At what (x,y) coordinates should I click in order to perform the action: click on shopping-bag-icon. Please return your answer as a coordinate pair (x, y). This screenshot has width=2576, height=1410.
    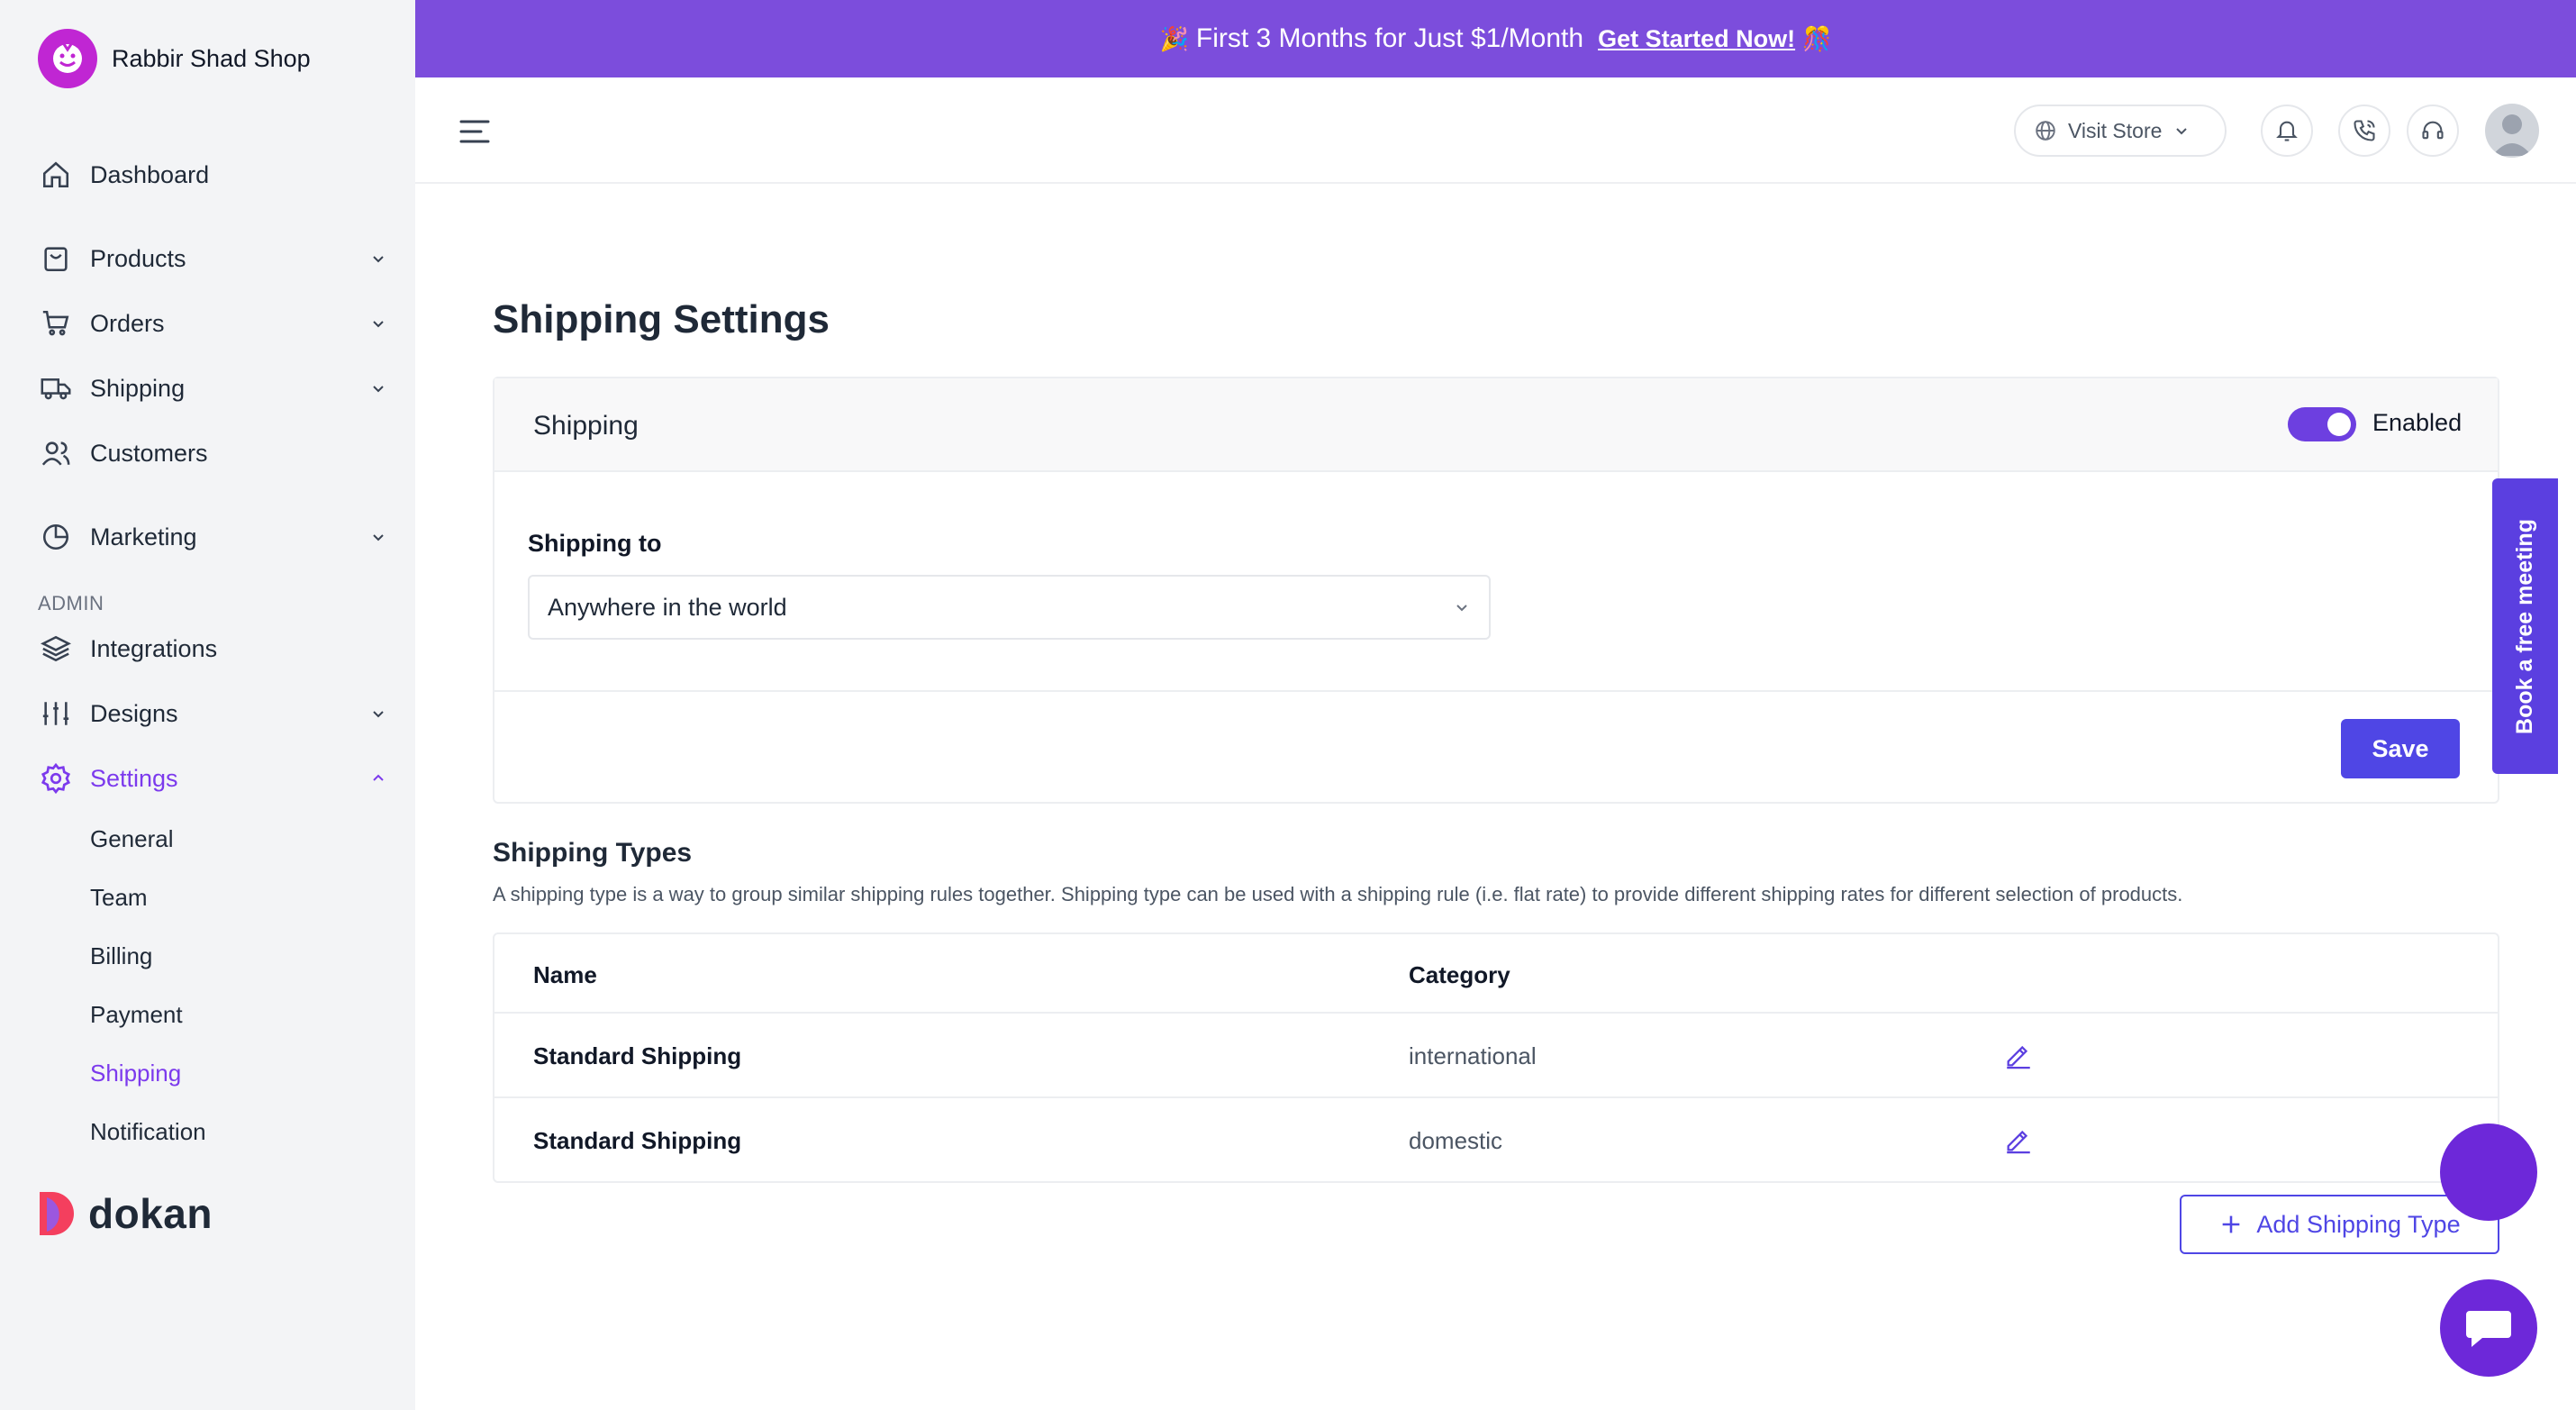
    Looking at the image, I should click on (56, 259).